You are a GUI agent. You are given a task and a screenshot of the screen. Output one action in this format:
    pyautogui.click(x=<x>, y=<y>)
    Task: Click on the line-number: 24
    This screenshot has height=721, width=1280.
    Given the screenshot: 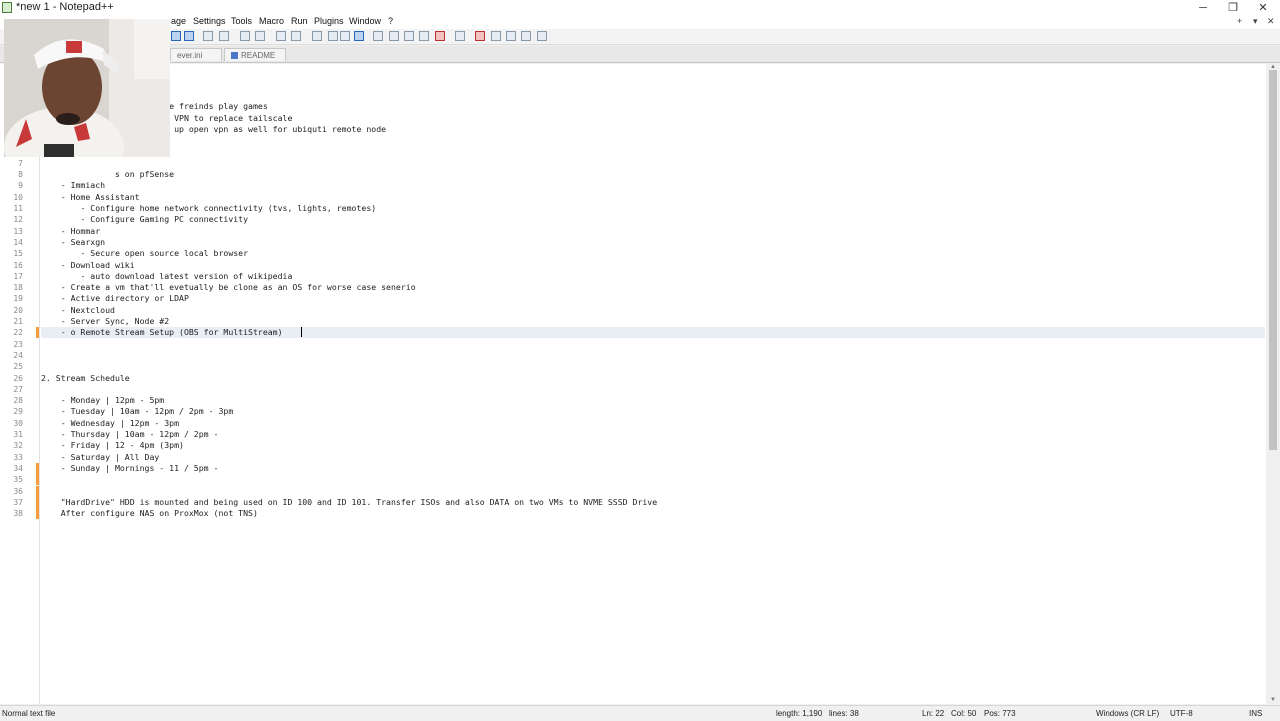 What is the action you would take?
    pyautogui.click(x=18, y=355)
    